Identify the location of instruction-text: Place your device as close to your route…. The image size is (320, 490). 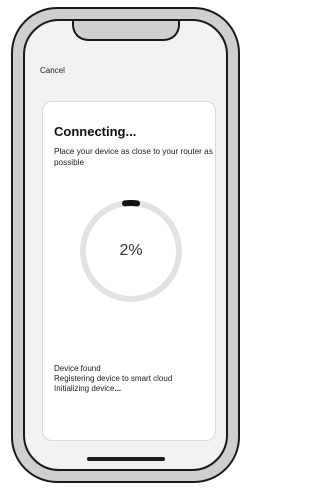
(133, 157).